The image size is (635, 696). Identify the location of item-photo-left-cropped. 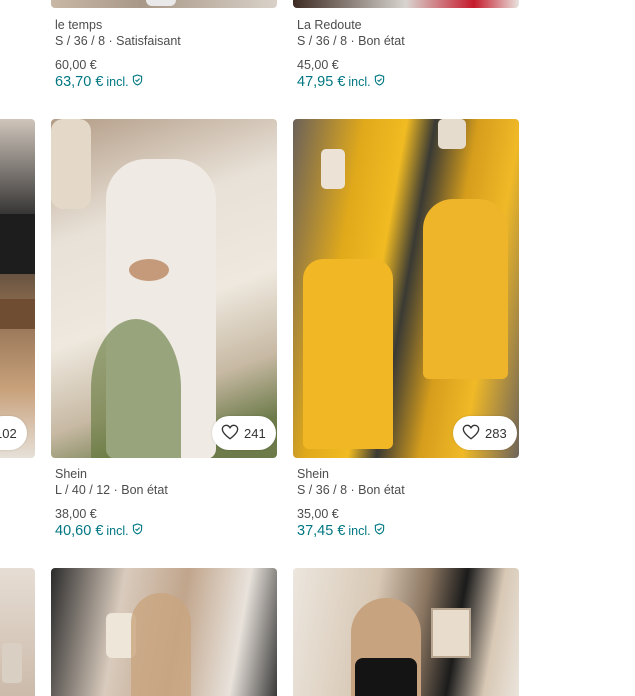
(17, 288).